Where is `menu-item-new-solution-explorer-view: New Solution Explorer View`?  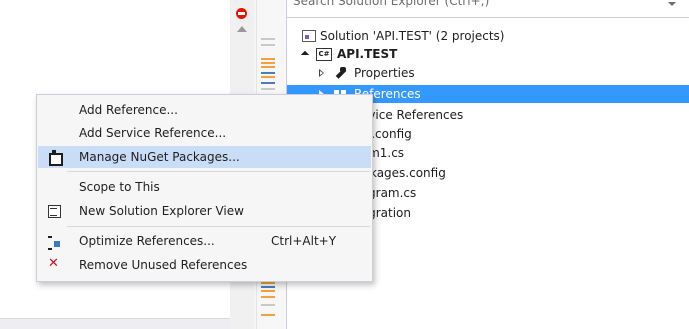
menu-item-new-solution-explorer-view: New Solution Explorer View is located at coordinates (204, 211).